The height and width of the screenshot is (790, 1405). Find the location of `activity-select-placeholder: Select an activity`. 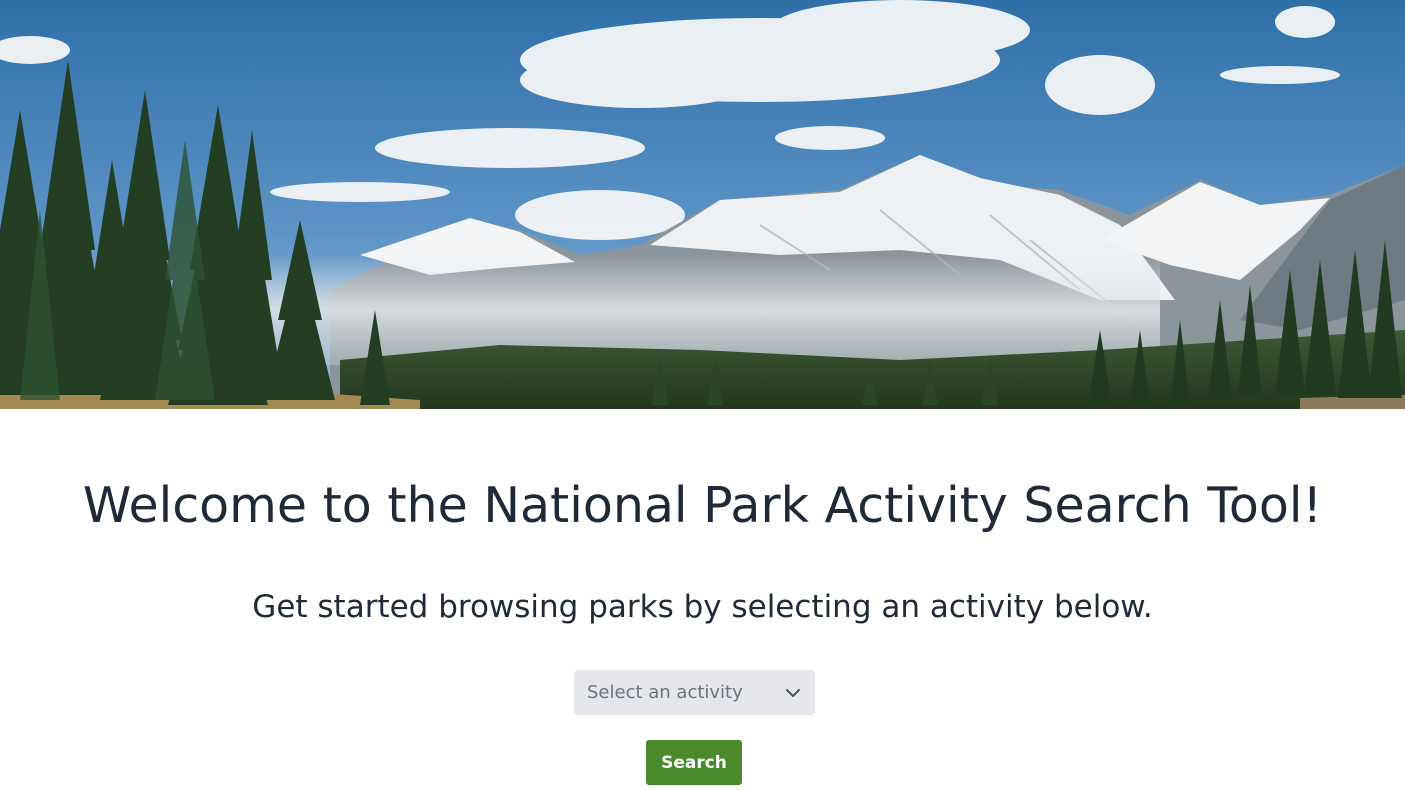

activity-select-placeholder: Select an activity is located at coordinates (665, 692).